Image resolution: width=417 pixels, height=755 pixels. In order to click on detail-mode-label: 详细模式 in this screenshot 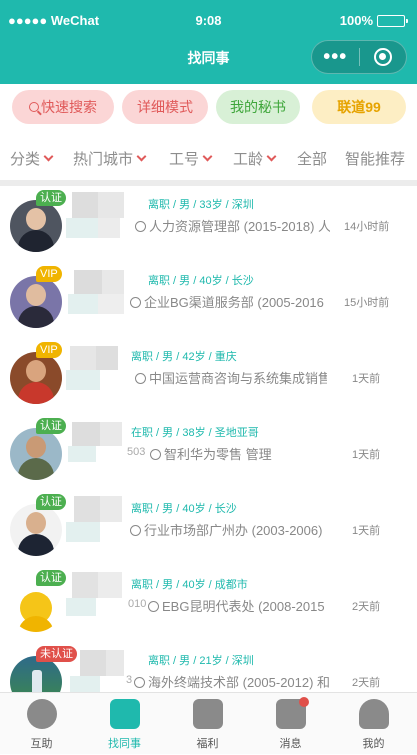, I will do `click(165, 107)`.